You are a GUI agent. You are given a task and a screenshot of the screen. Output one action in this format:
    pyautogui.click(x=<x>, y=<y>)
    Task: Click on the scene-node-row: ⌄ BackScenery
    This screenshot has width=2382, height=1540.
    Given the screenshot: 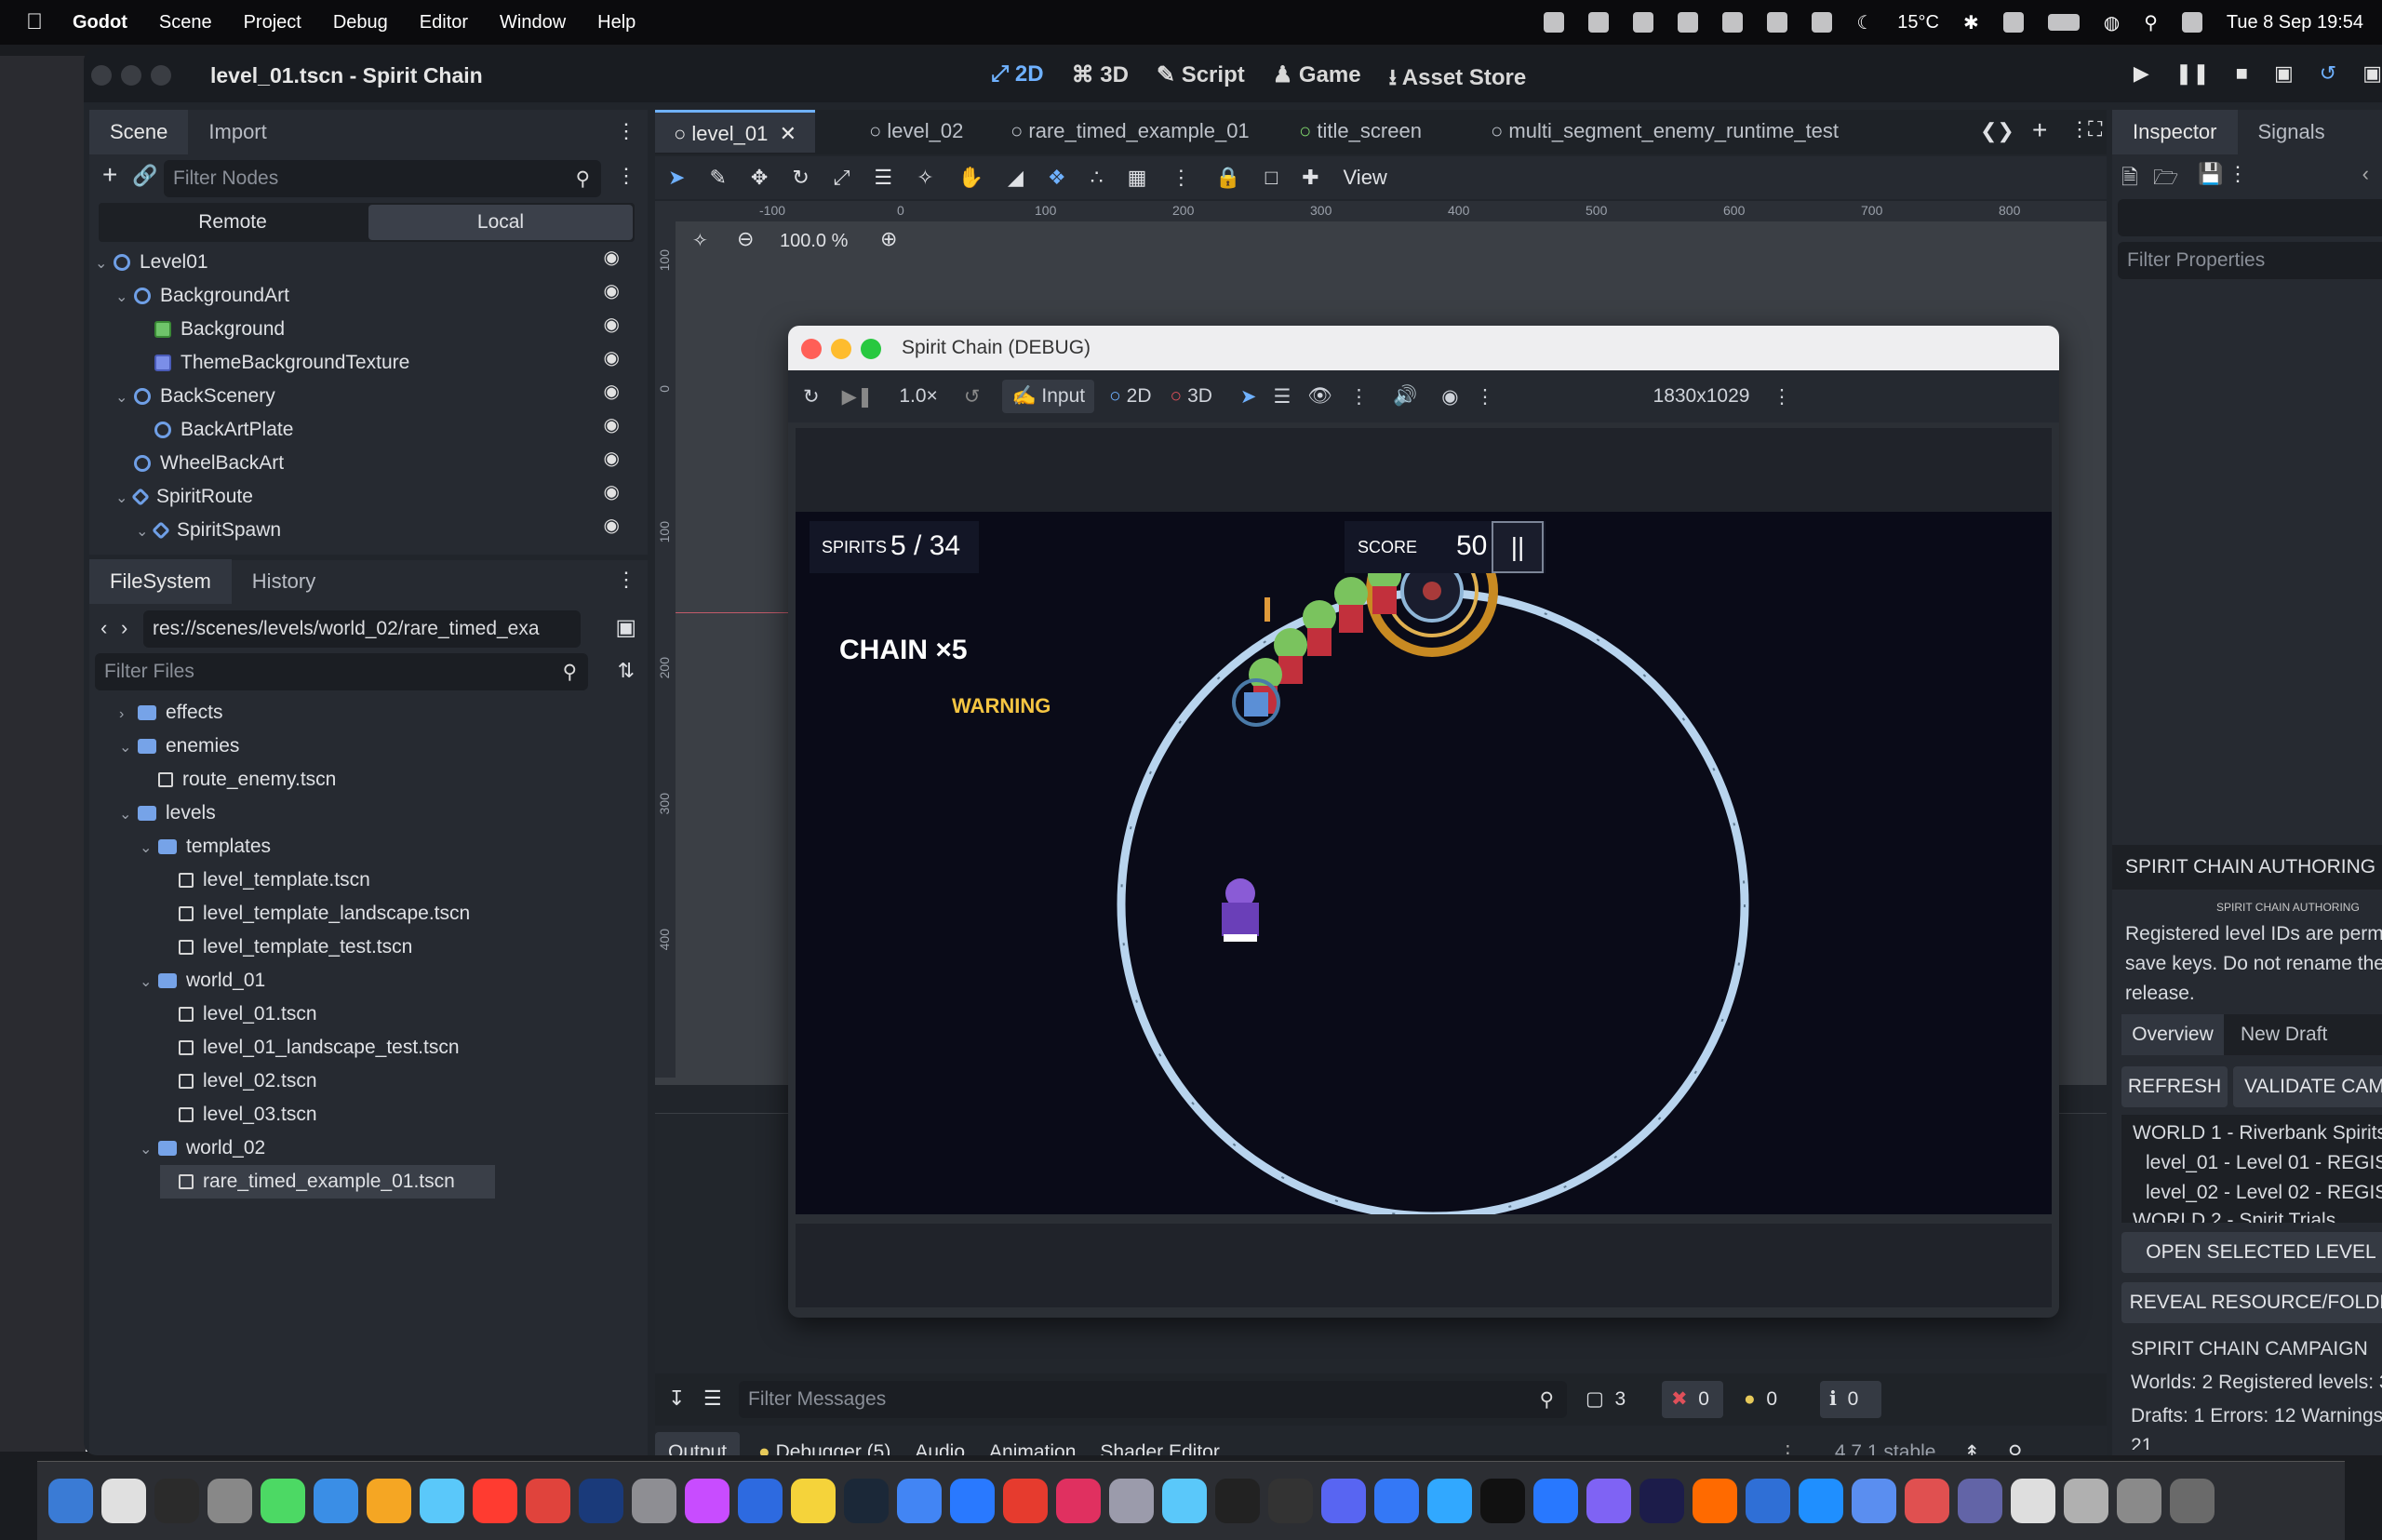 What is the action you would take?
    pyautogui.click(x=195, y=396)
    